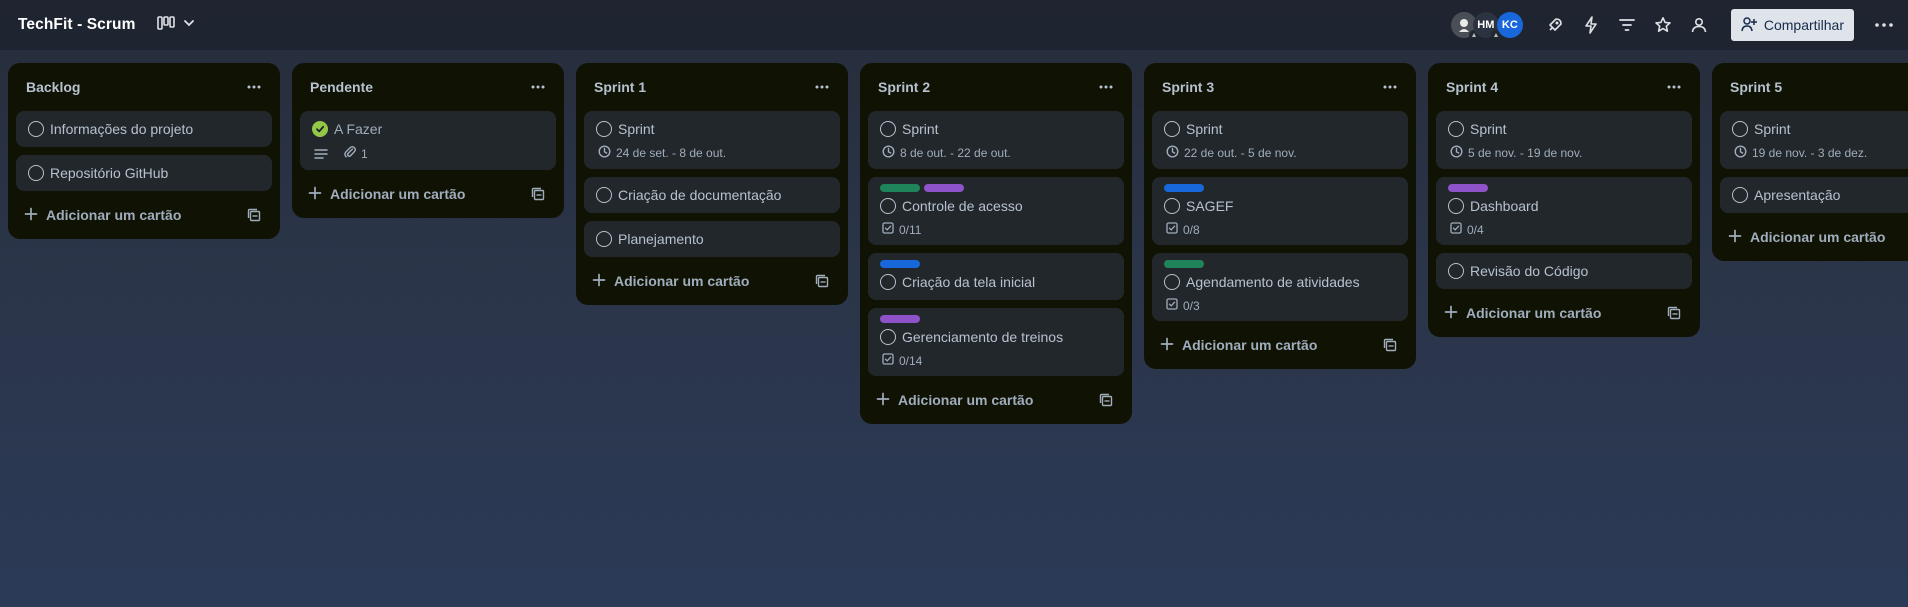  I want to click on list-title: Sprint 2, so click(904, 87).